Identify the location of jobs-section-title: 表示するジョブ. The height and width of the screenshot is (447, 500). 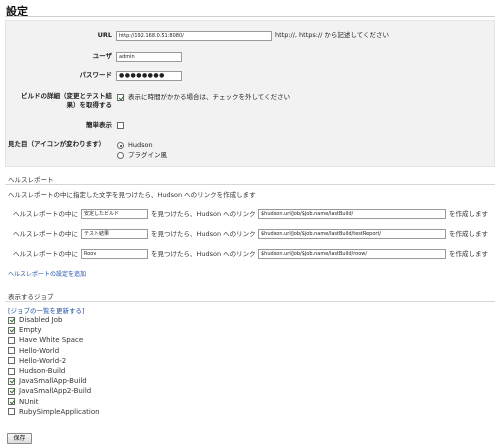
(31, 297).